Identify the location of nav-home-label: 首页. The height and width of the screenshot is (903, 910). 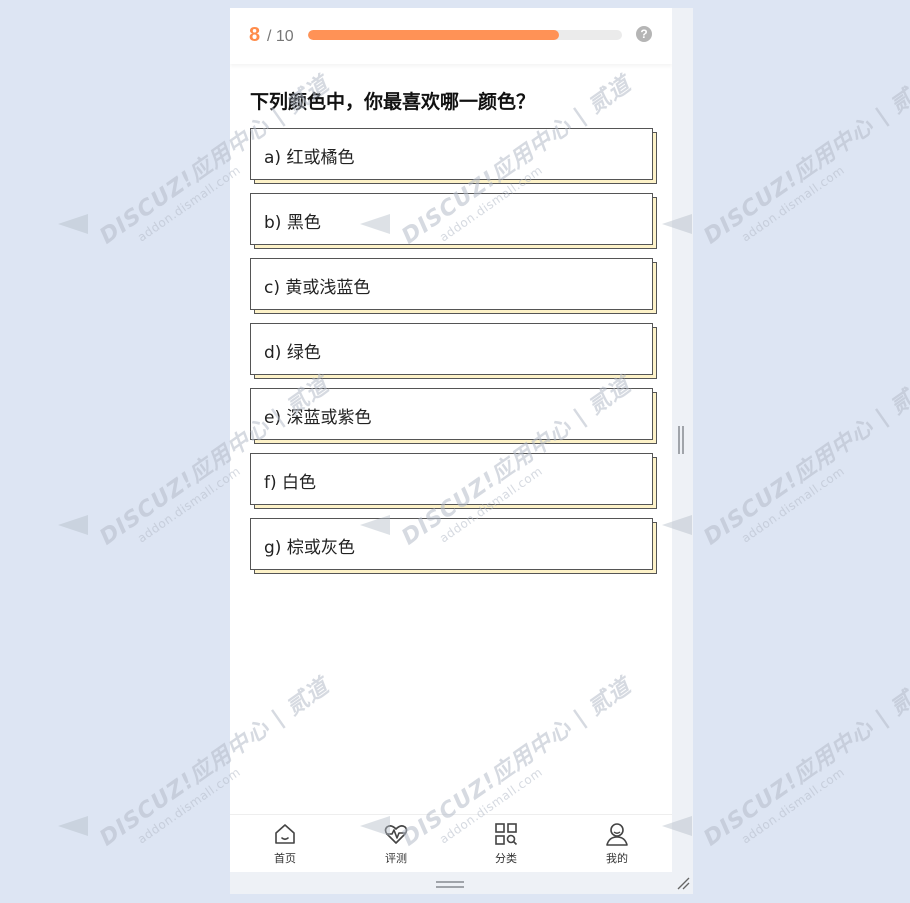
(285, 858).